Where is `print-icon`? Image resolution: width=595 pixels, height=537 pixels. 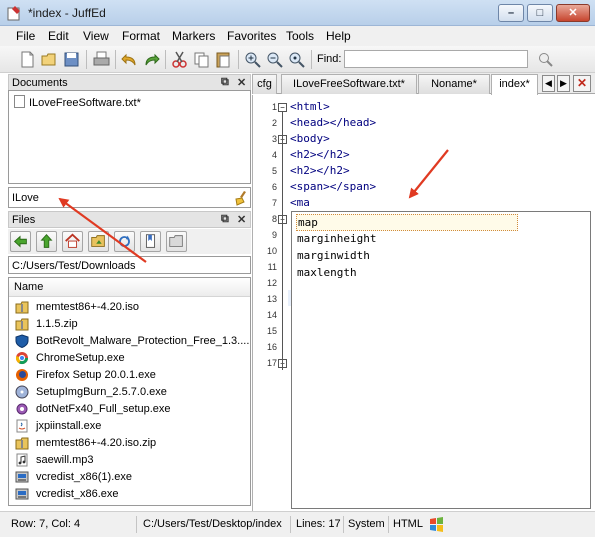
print-icon is located at coordinates (101, 59).